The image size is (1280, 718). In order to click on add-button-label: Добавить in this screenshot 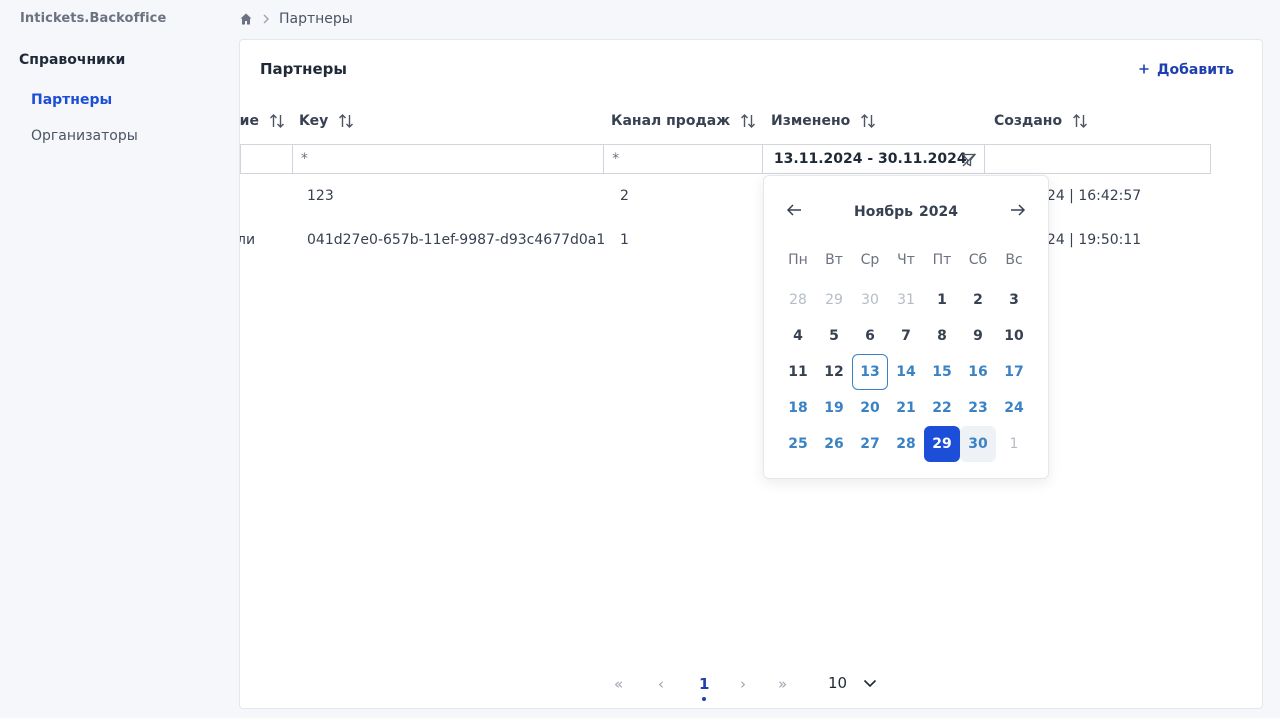, I will do `click(1195, 70)`.